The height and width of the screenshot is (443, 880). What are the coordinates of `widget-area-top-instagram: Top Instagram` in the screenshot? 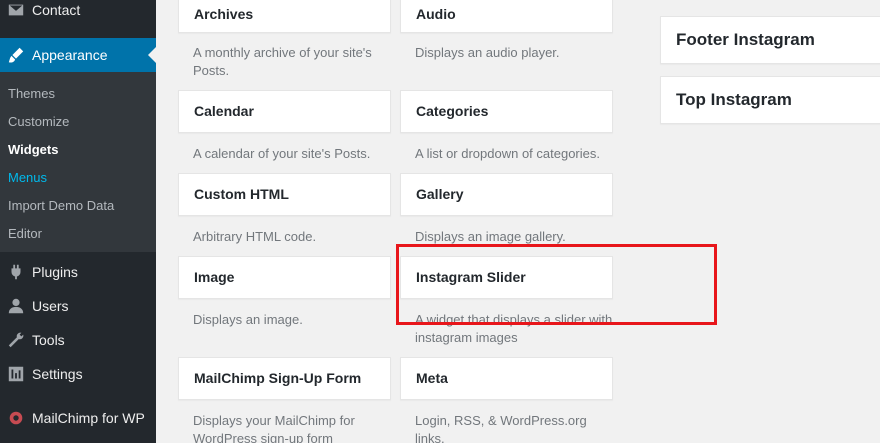 It's located at (770, 100).